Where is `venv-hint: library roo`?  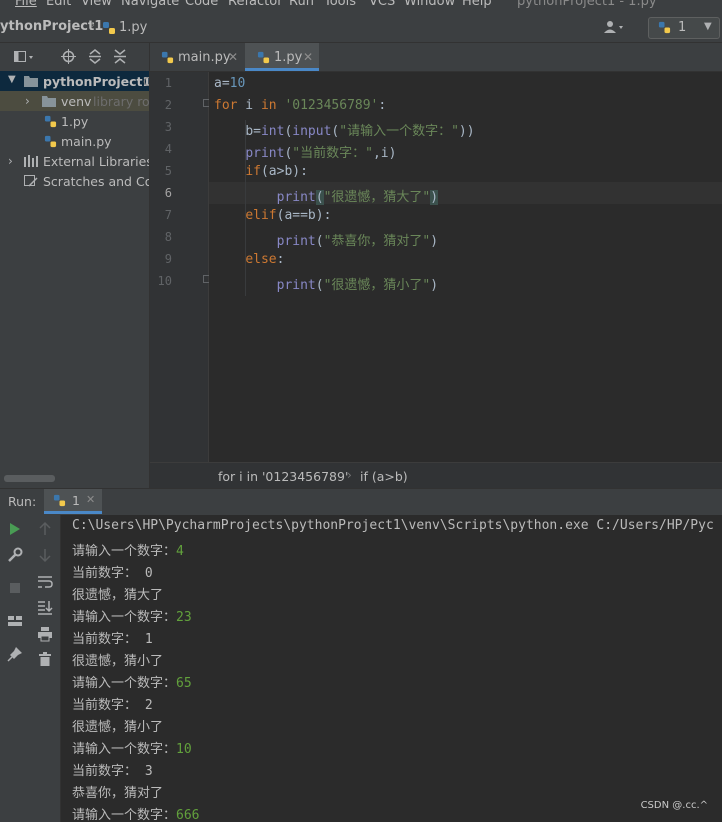 venv-hint: library roo is located at coordinates (121, 101).